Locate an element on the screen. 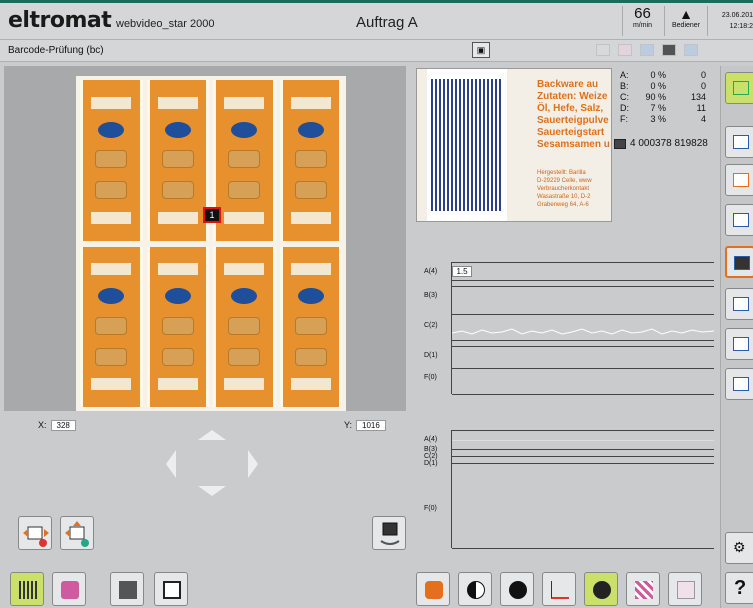 The height and width of the screenshot is (608, 753). curve-icon is located at coordinates (560, 590).